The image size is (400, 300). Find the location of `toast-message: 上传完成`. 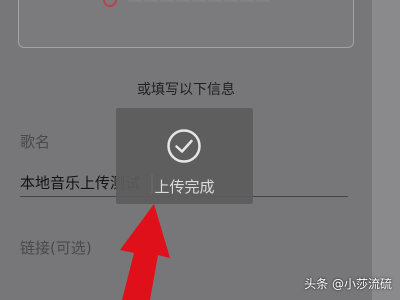

toast-message: 上传完成 is located at coordinates (184, 187).